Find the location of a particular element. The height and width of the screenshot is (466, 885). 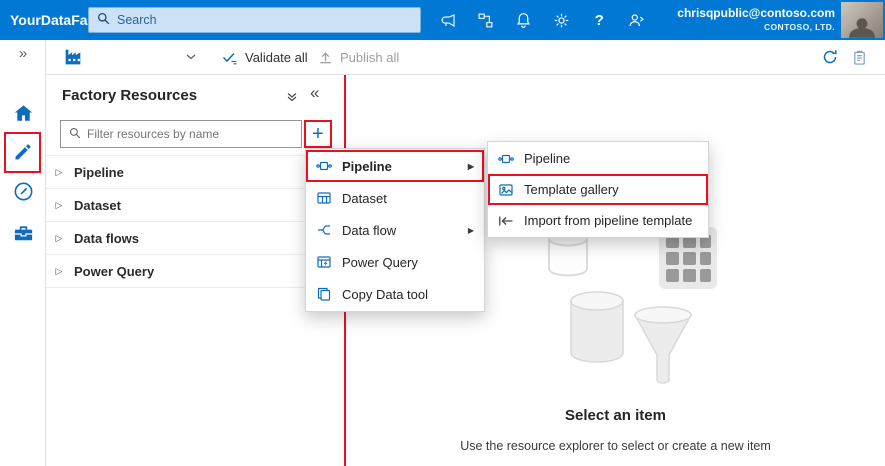

expand-rail-icon: » is located at coordinates (23, 53).